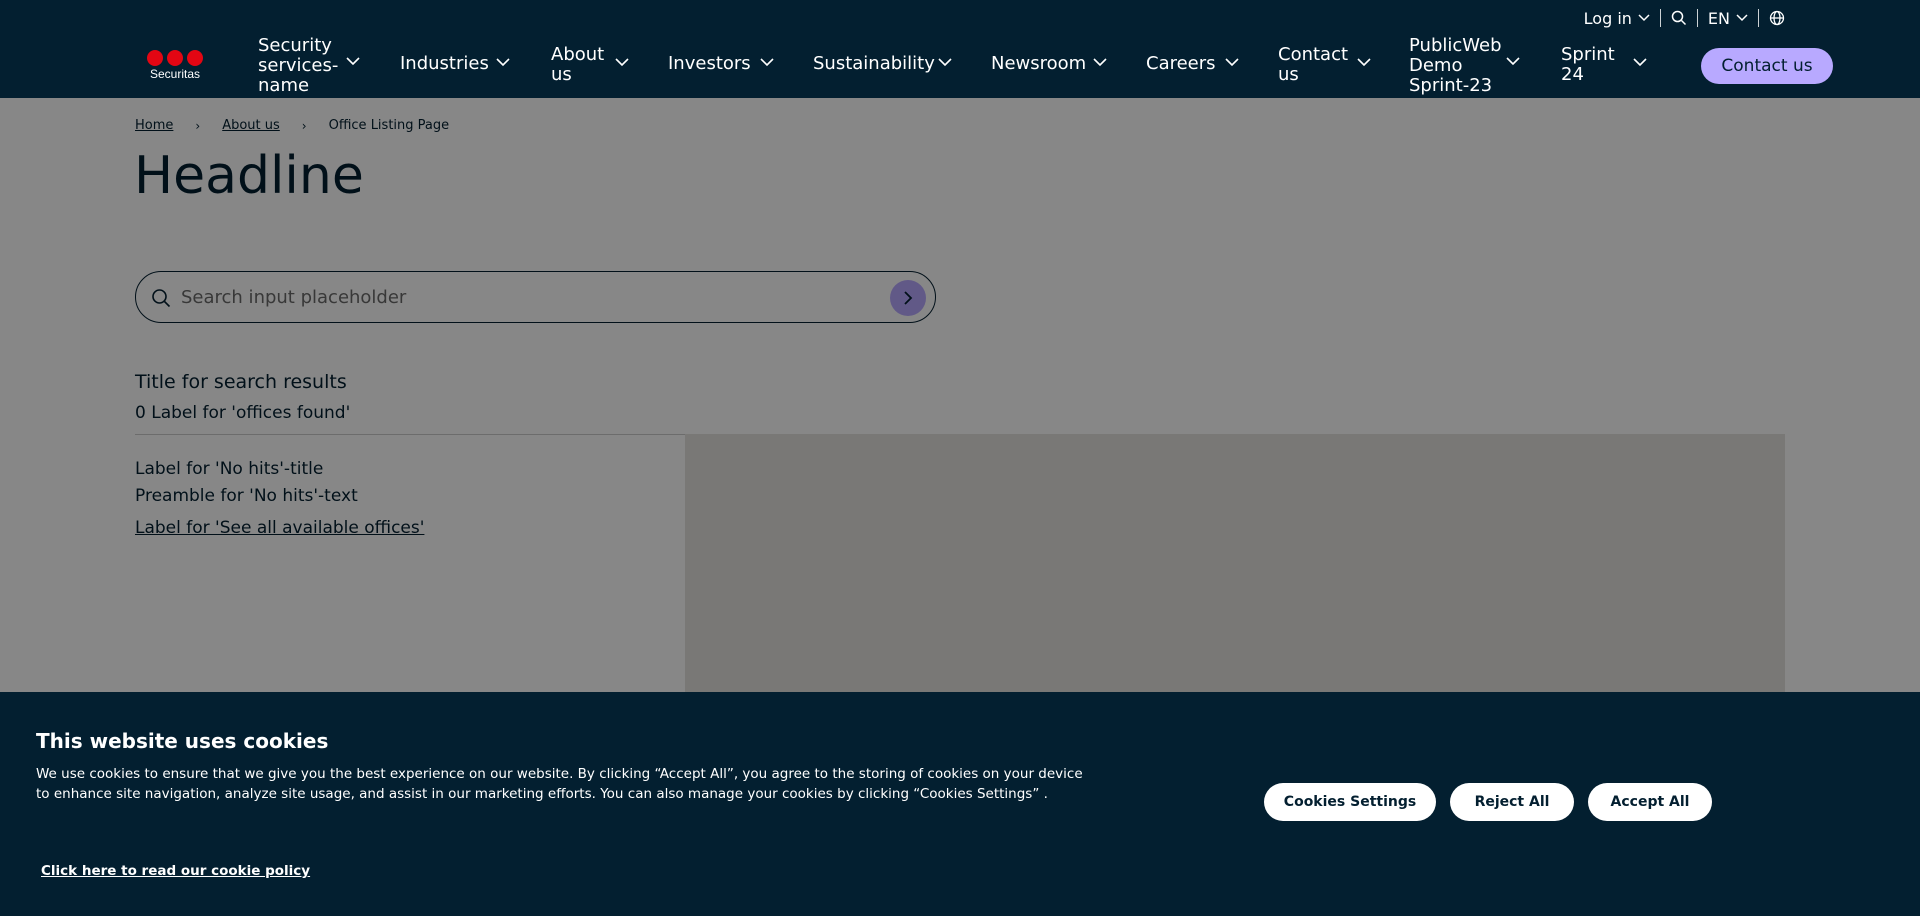  I want to click on nav-label: Industries, so click(444, 63).